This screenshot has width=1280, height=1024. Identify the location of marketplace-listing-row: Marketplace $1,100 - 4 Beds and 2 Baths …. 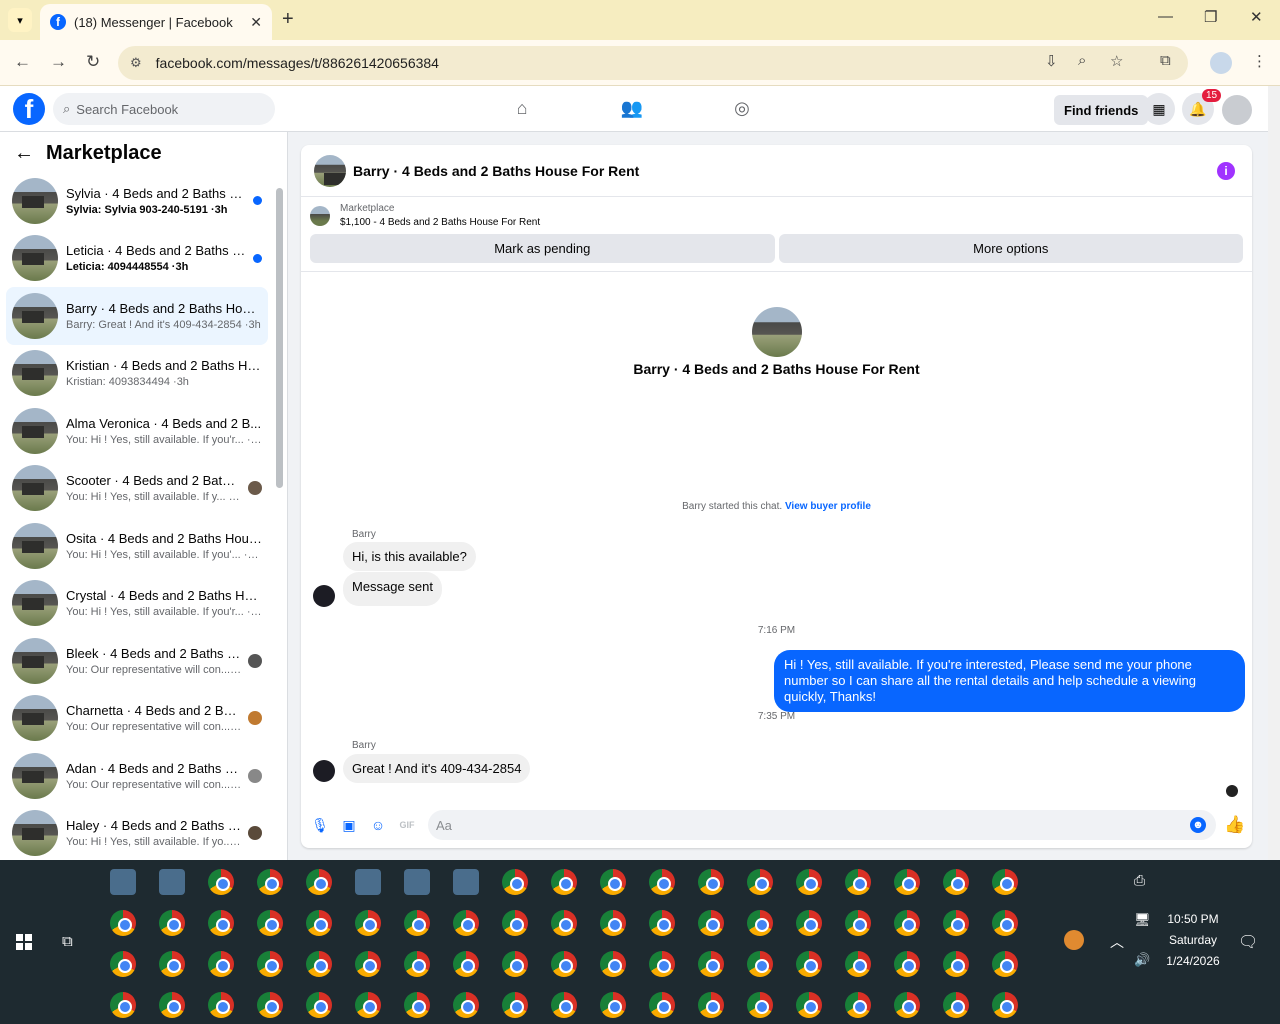
(776, 215).